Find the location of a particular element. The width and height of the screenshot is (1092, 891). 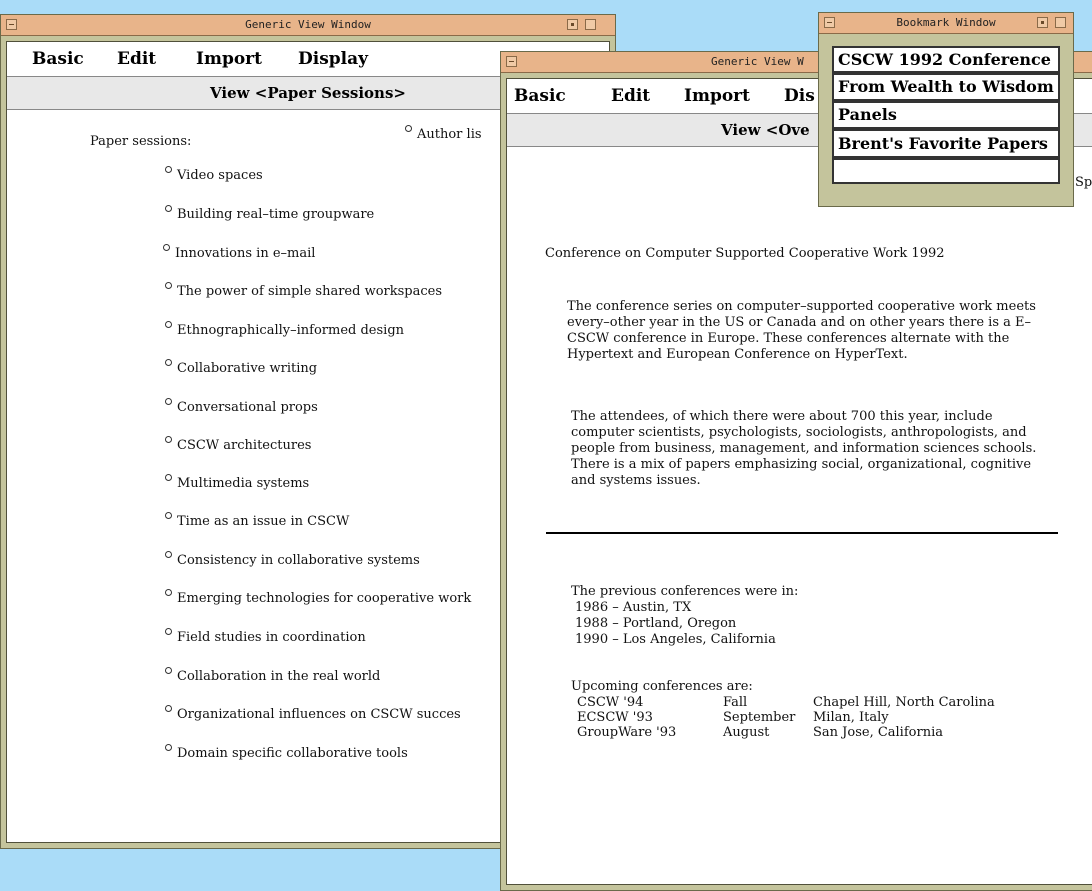

table-row: ECSCW '93 September Milan, Italy is located at coordinates (793, 717).